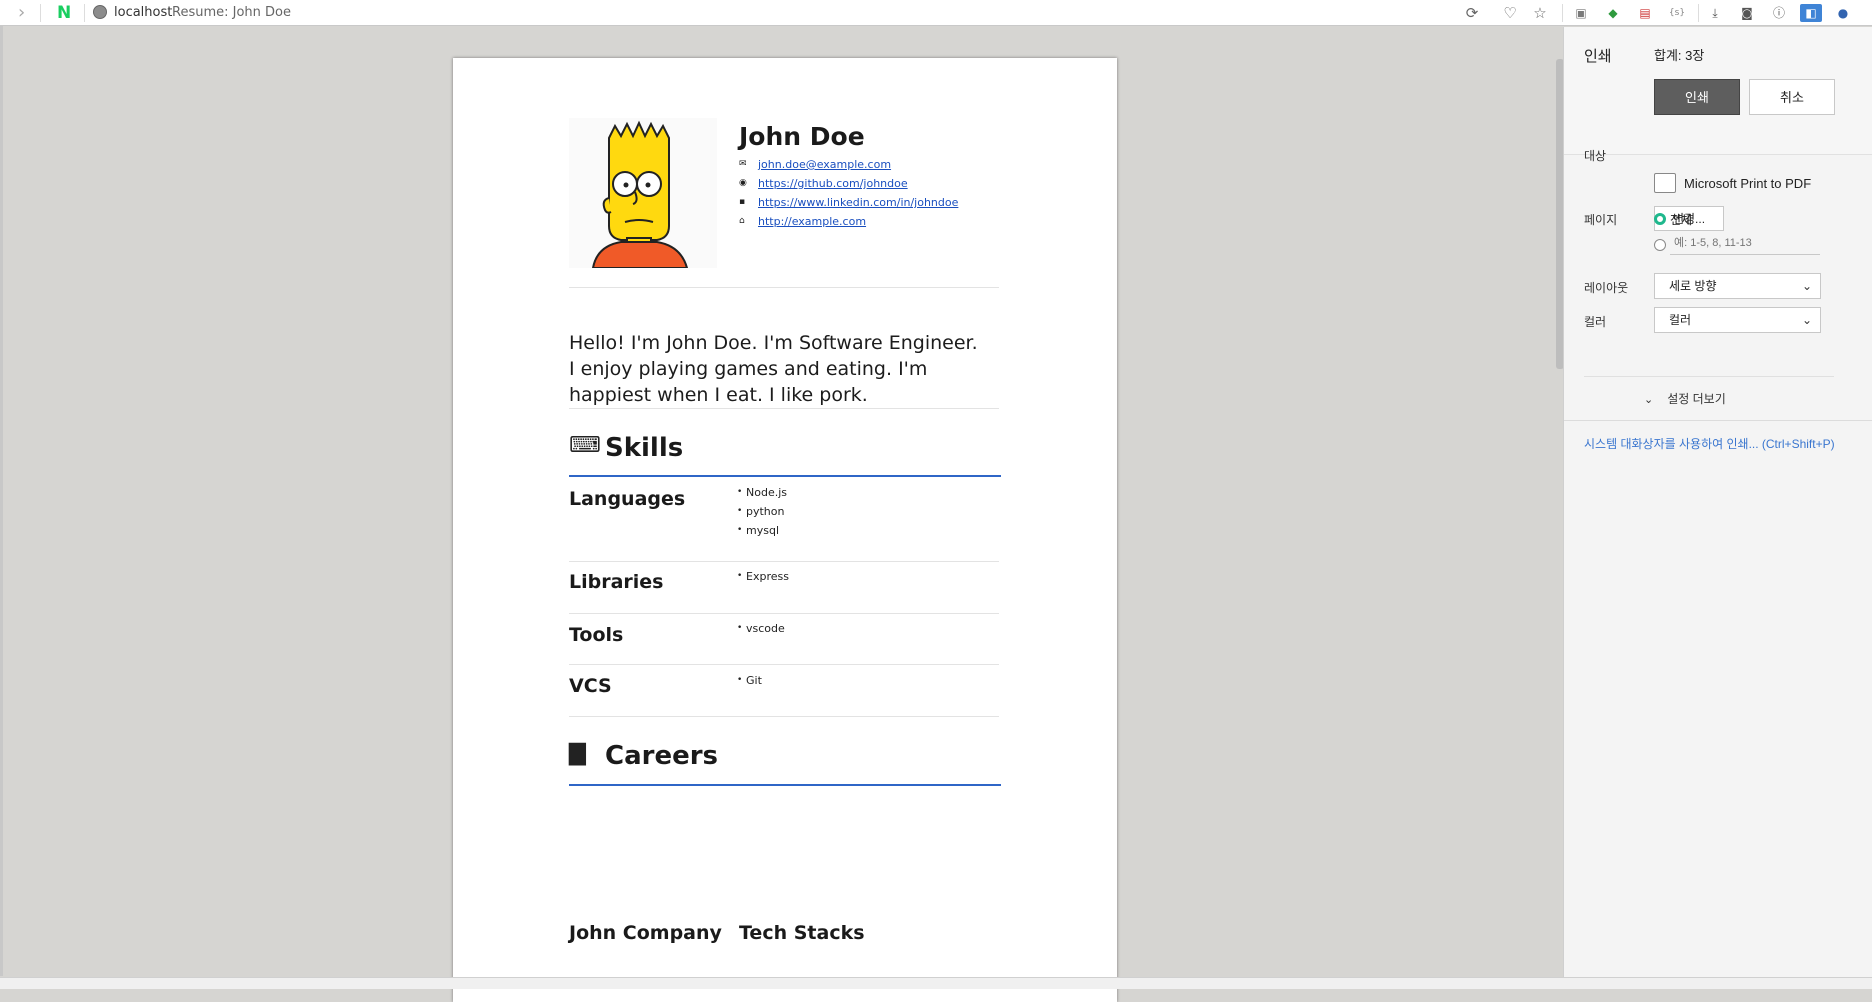  Describe the element at coordinates (762, 492) in the screenshot. I see `list-item: Node.js` at that location.